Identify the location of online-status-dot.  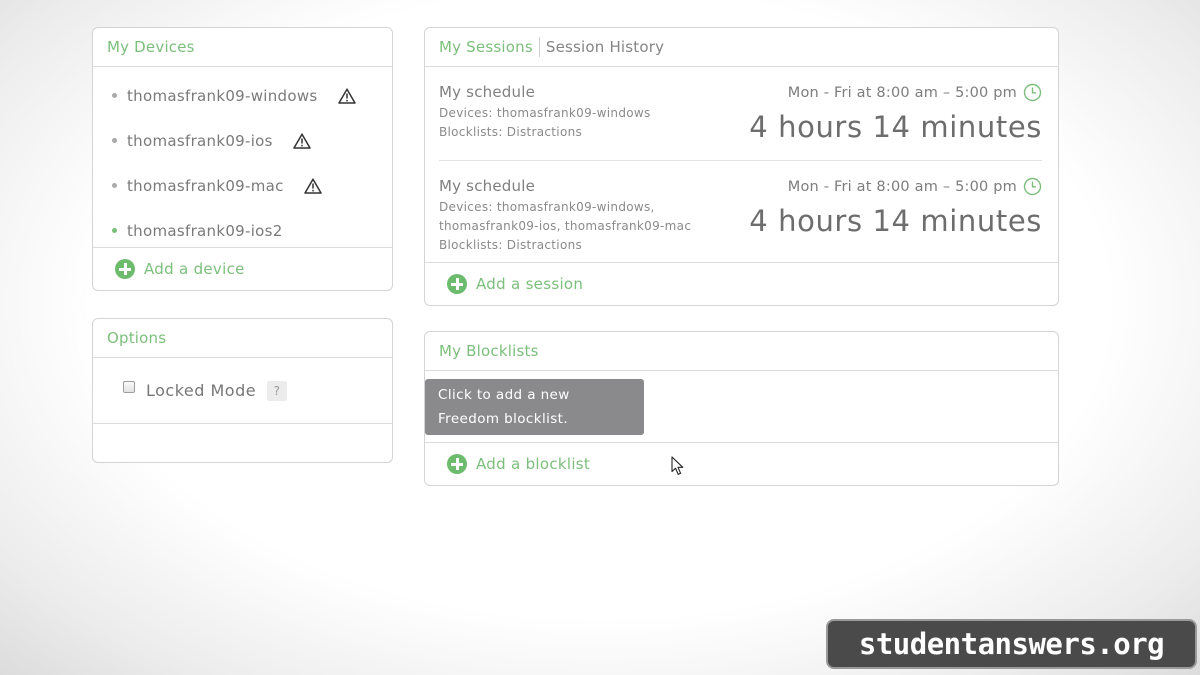
(114, 230).